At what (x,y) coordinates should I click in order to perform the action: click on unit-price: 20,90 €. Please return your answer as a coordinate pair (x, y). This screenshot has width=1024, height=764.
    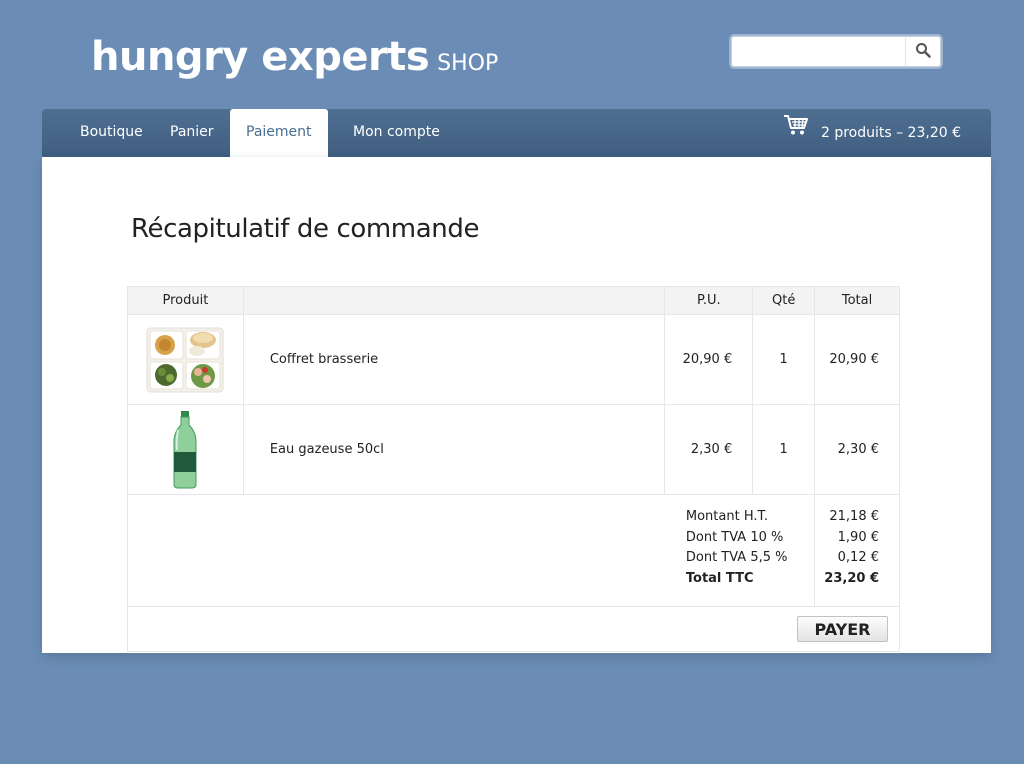
    Looking at the image, I should click on (709, 359).